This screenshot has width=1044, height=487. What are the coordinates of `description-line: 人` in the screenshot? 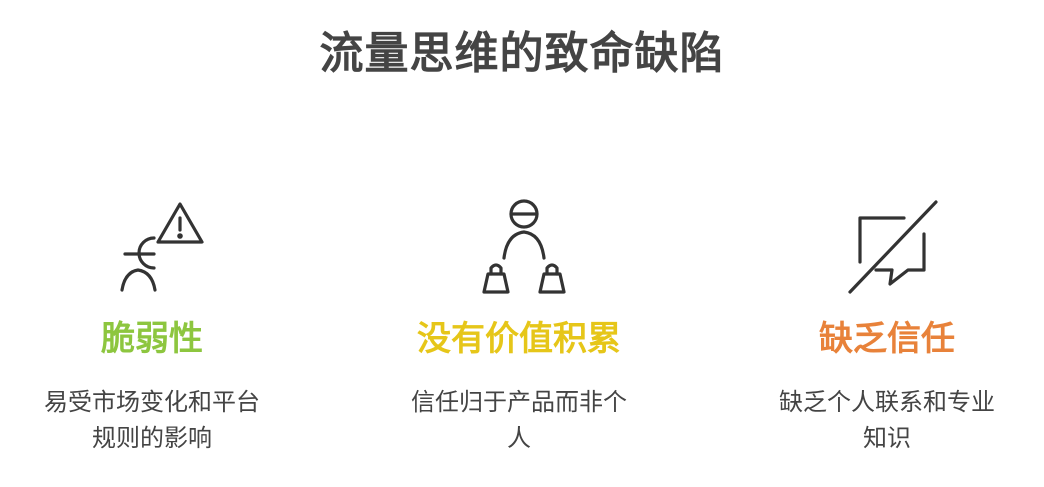 It's located at (519, 438).